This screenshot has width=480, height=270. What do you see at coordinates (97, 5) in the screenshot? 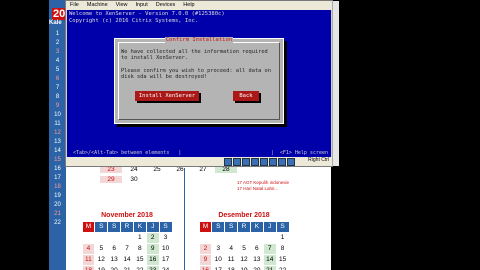
I see `menu-machine: Machine` at bounding box center [97, 5].